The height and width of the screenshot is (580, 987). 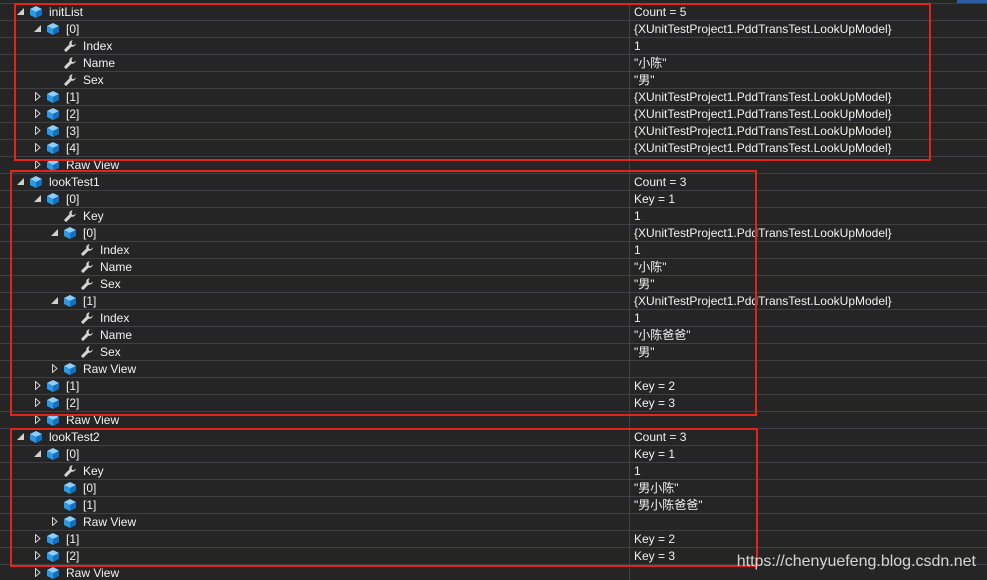 What do you see at coordinates (662, 335) in the screenshot?
I see `item-value: "小陈爸爸"` at bounding box center [662, 335].